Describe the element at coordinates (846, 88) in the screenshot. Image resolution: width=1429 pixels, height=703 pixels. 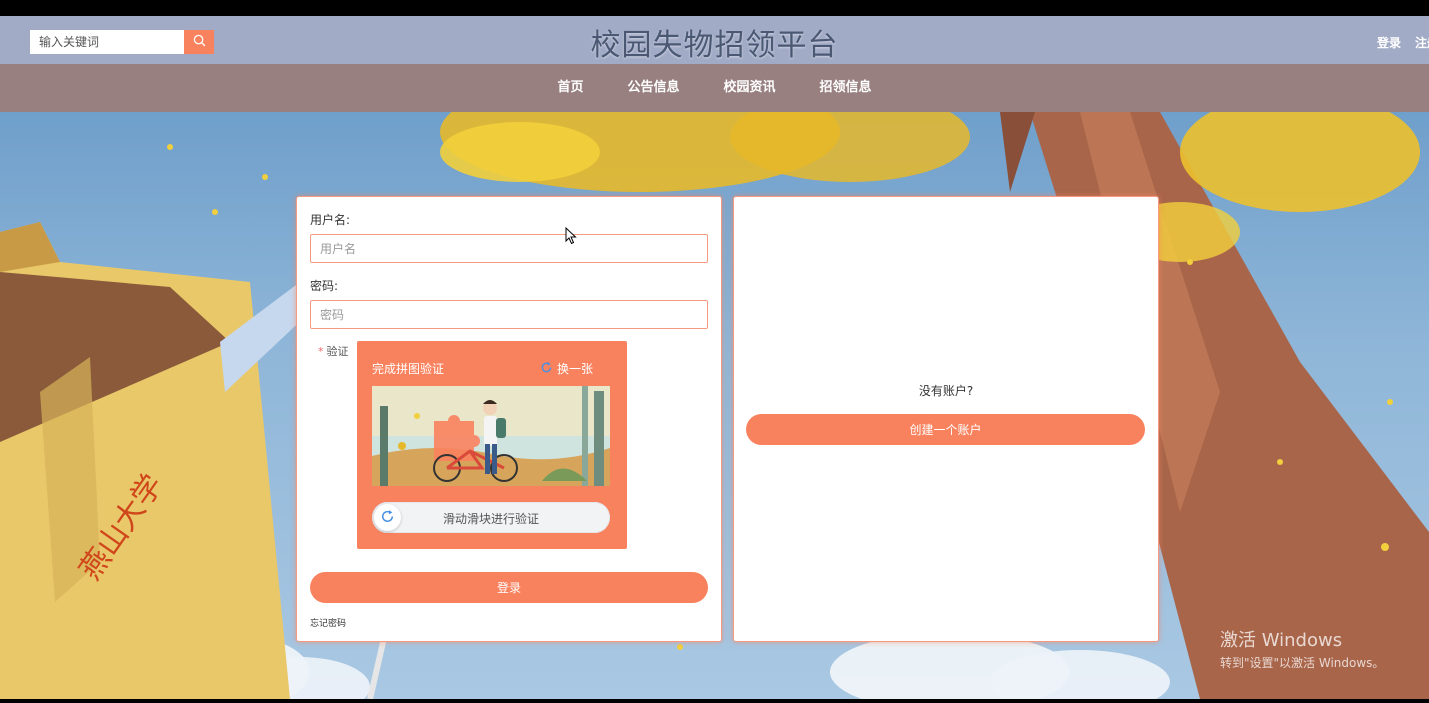
I see `nav-item-lost-found: 招领信息` at that location.